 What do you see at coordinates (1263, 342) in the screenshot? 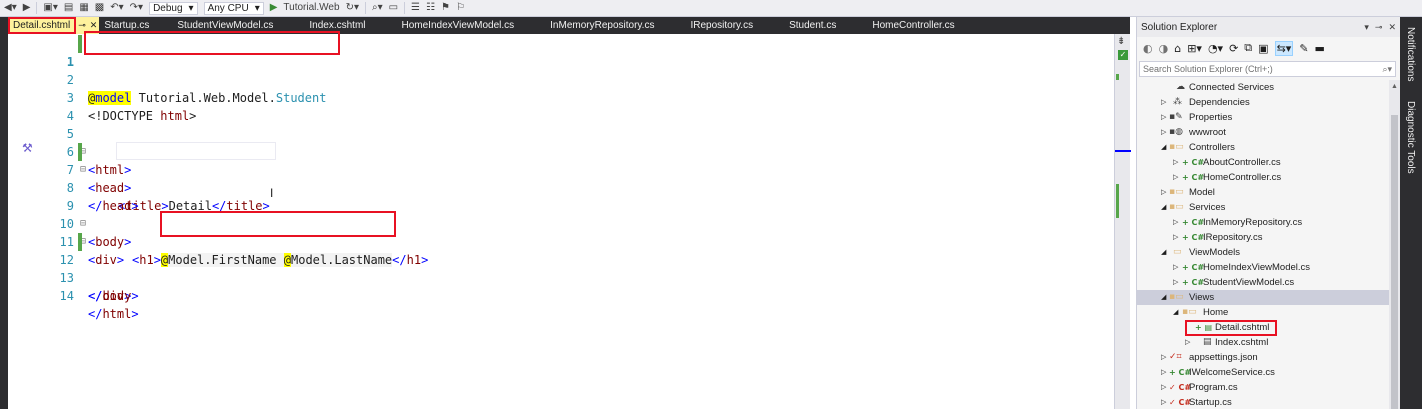
I see `tree-item-index-cshtml: ▷ ▤ Index.cshtml` at bounding box center [1263, 342].